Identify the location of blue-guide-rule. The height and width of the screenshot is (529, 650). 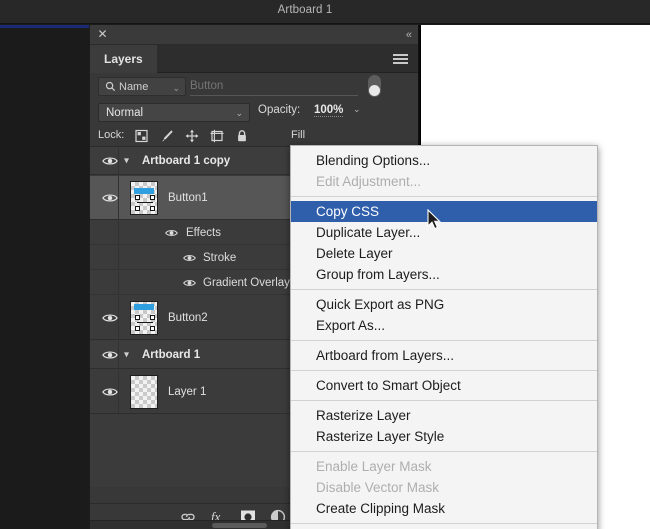
(44, 26).